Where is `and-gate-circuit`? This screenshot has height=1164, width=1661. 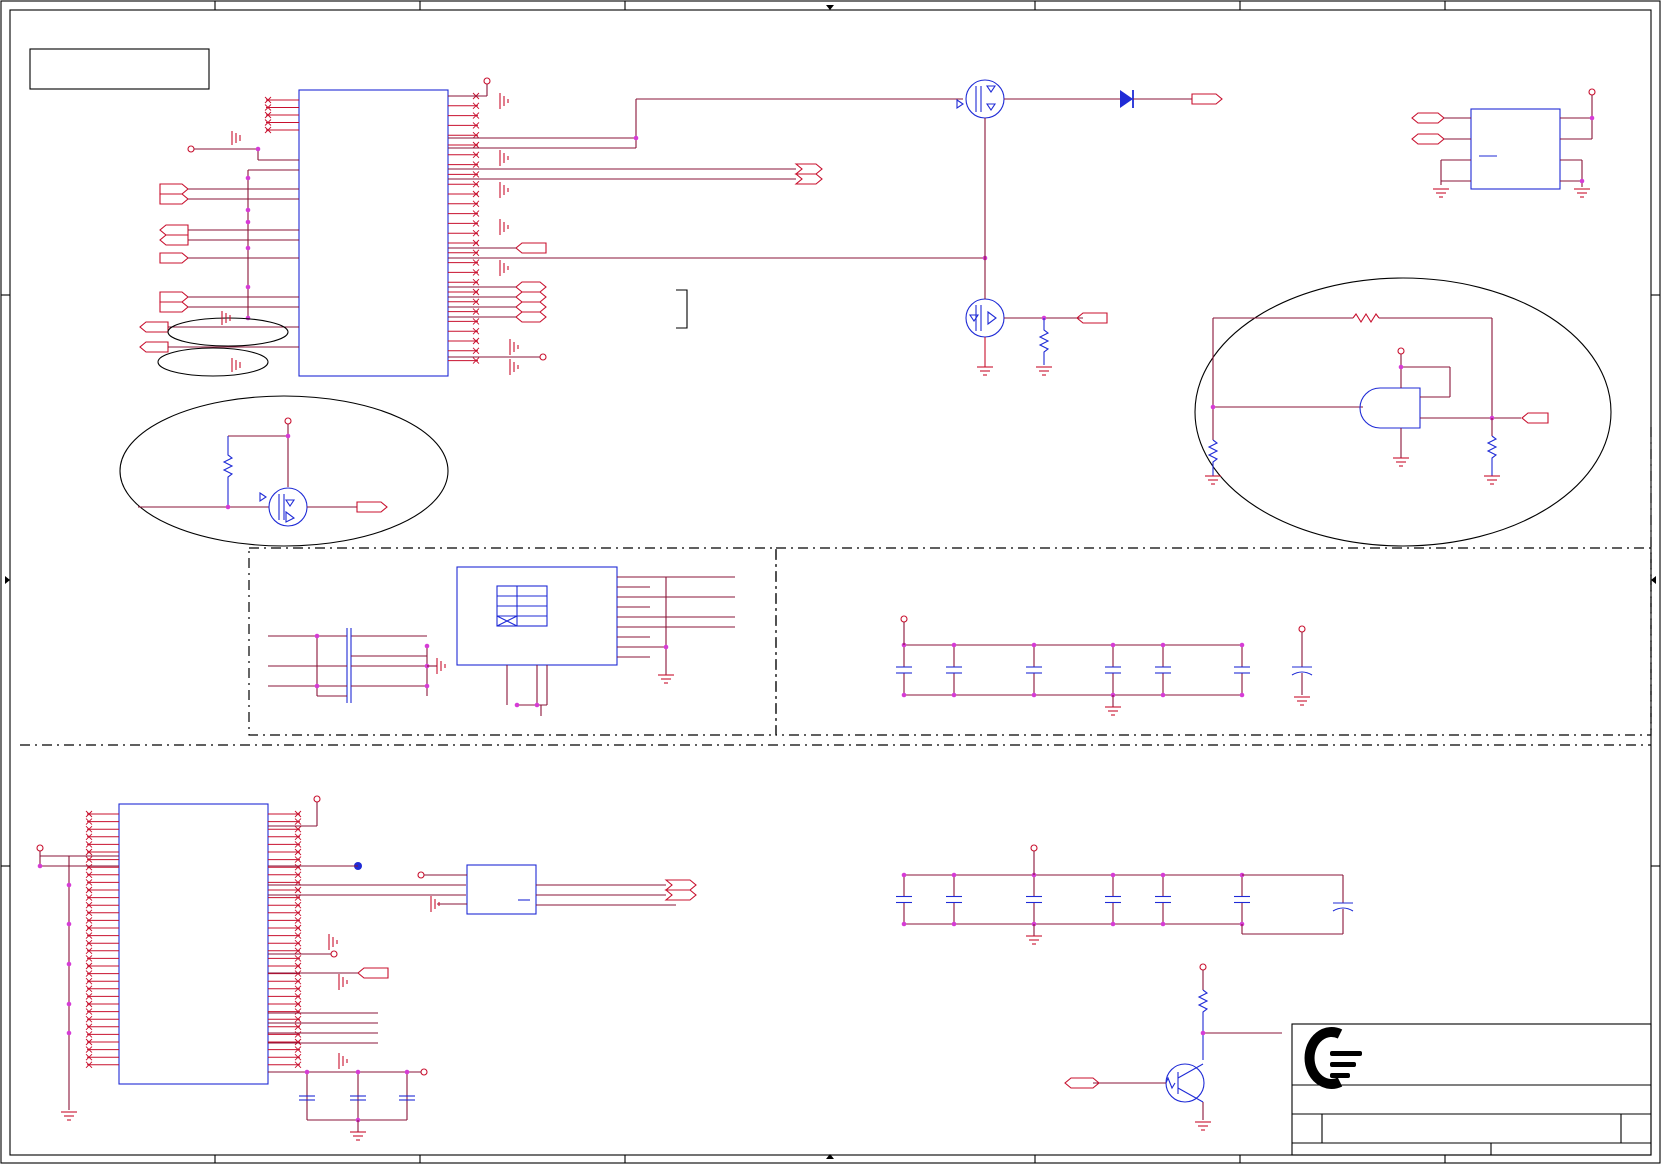
and-gate-circuit is located at coordinates (1403, 412).